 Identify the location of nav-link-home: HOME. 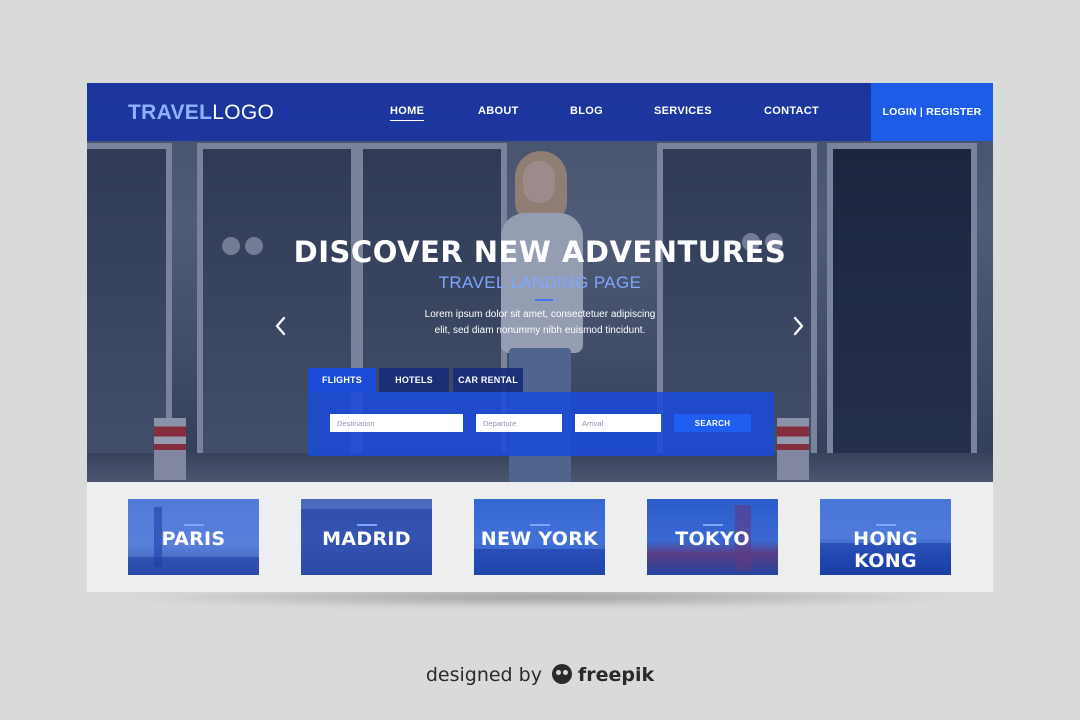
(407, 113).